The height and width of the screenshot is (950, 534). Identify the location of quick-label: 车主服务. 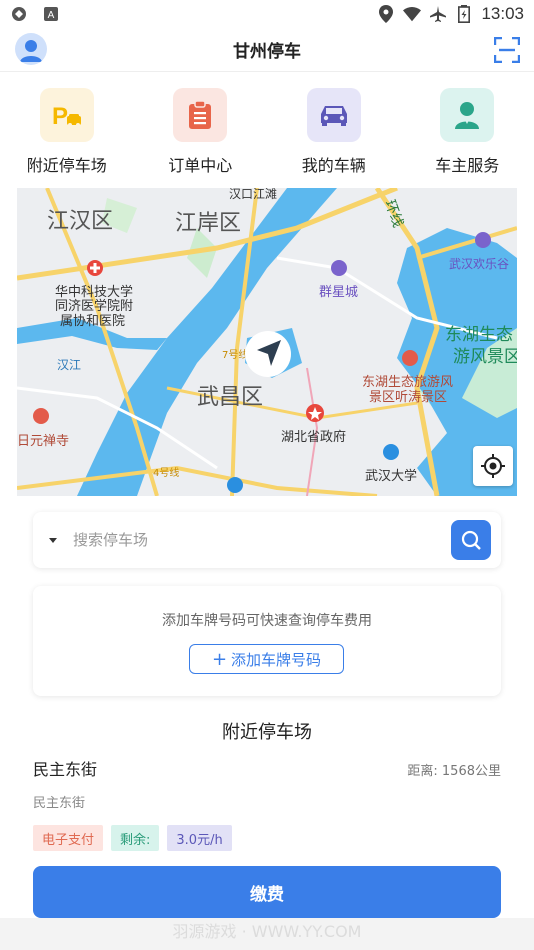
(467, 165).